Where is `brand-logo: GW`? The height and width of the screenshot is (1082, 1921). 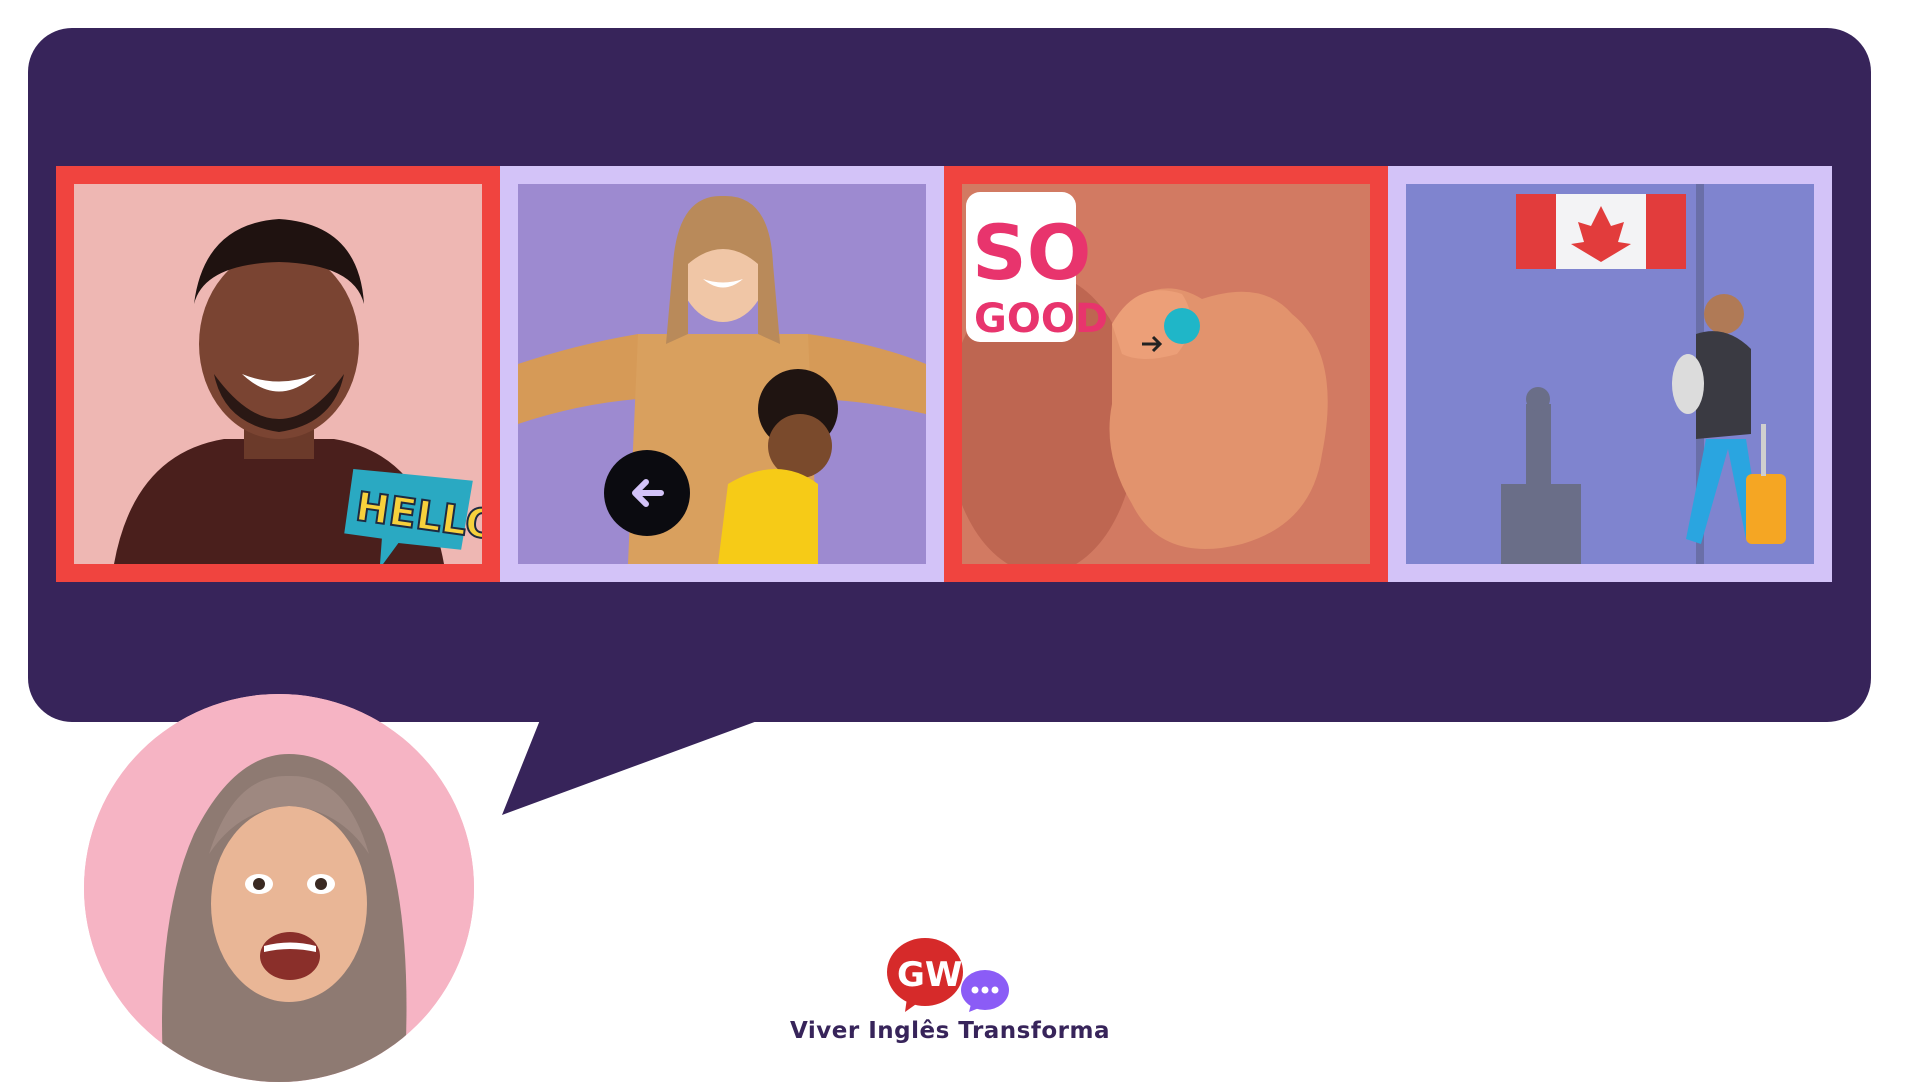 brand-logo: GW is located at coordinates (948, 975).